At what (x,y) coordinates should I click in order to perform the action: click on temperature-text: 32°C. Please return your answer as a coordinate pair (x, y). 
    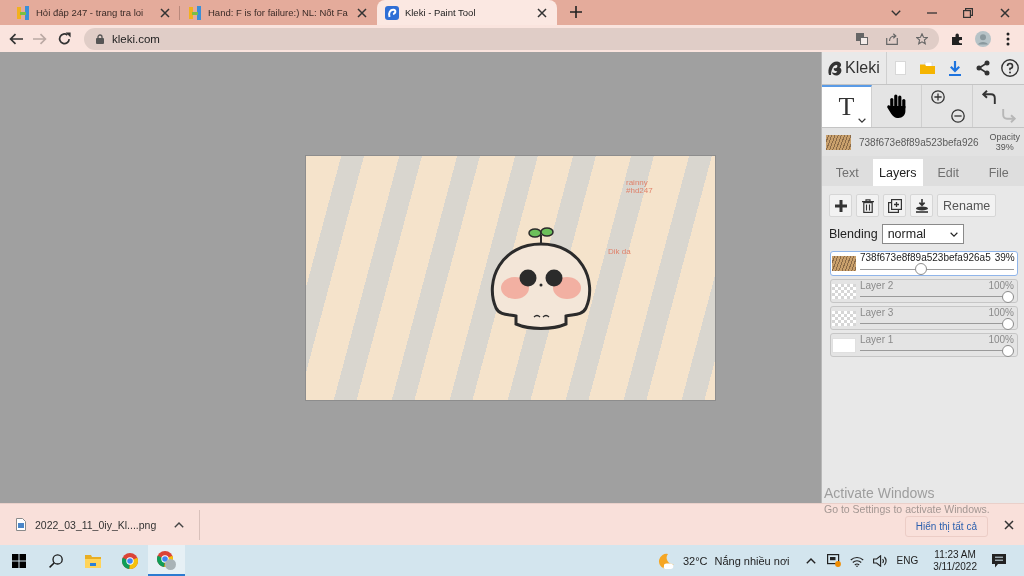
    Looking at the image, I should click on (695, 560).